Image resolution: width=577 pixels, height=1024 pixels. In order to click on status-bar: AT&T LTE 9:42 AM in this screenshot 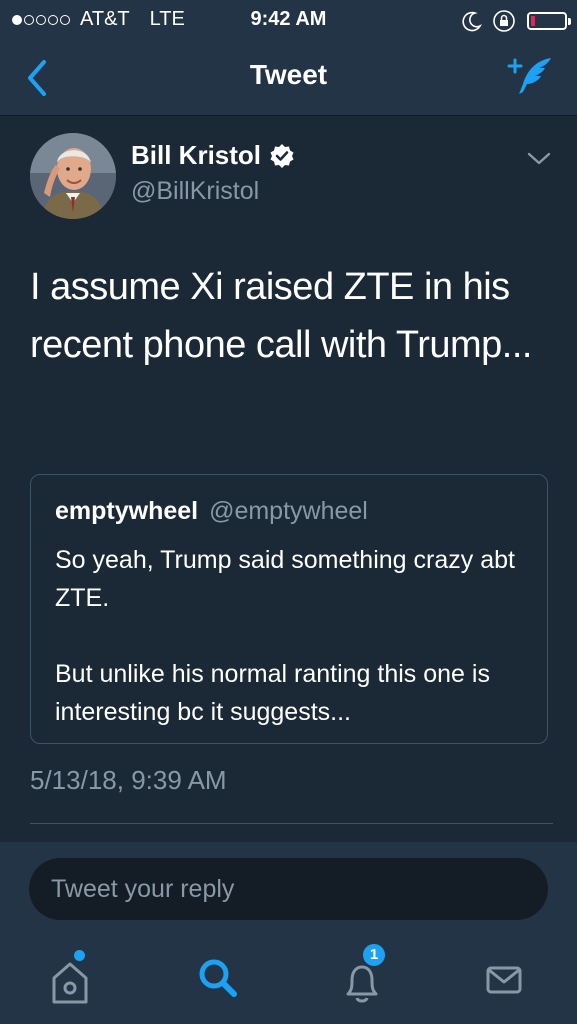, I will do `click(288, 19)`.